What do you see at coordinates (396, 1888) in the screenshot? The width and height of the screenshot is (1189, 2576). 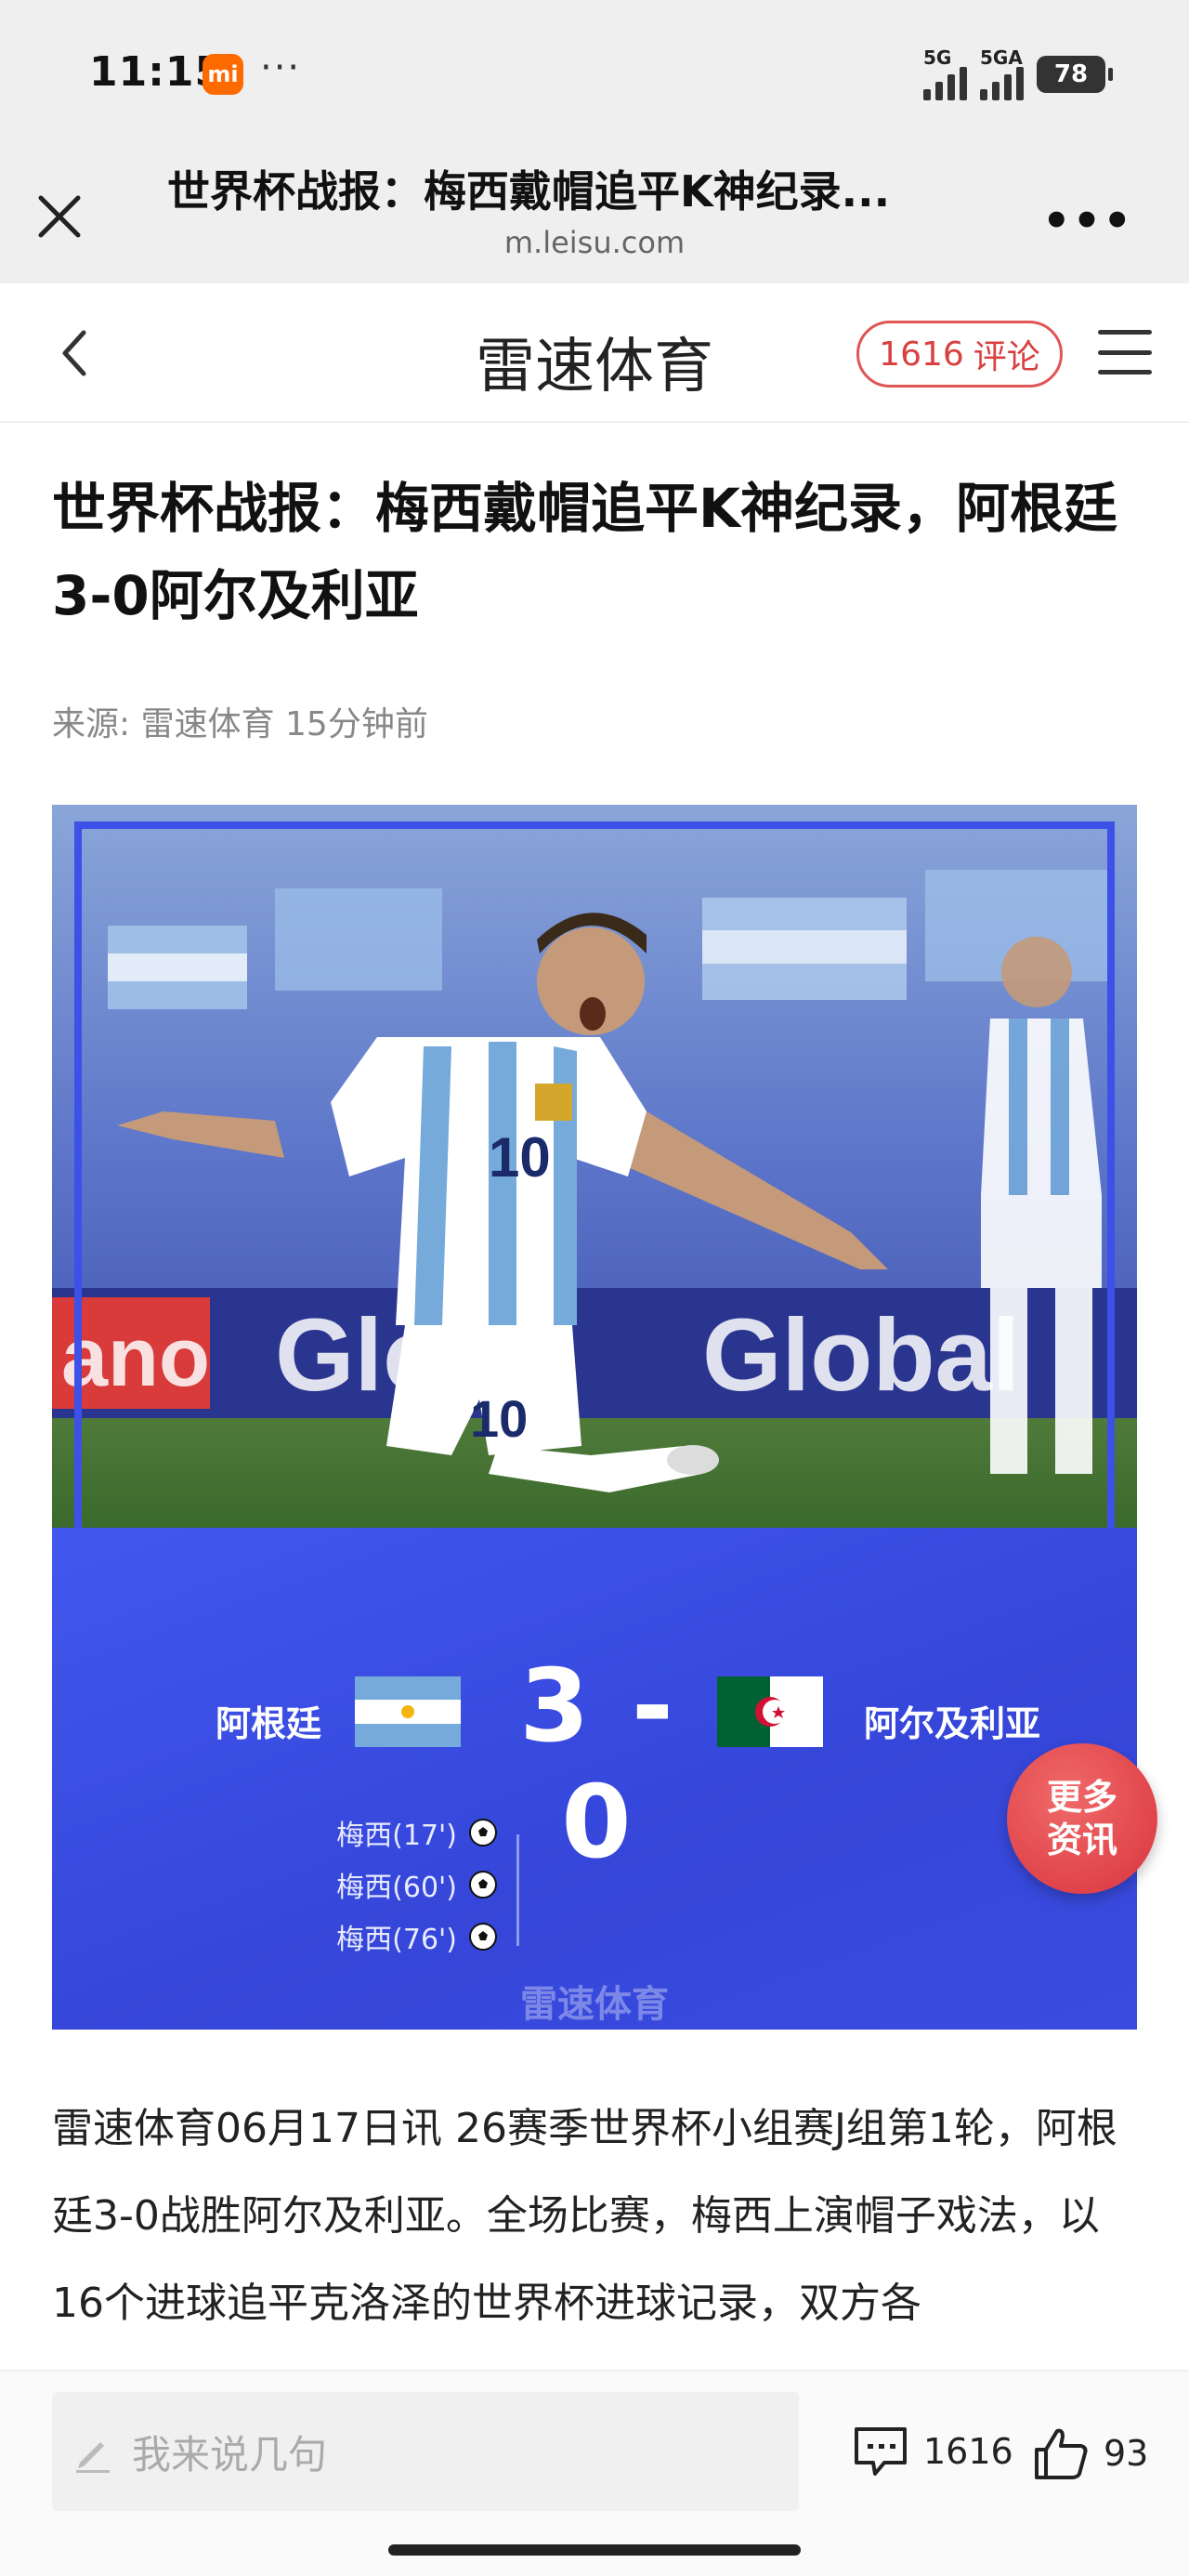 I see `scorer-text: 梅西(60')` at bounding box center [396, 1888].